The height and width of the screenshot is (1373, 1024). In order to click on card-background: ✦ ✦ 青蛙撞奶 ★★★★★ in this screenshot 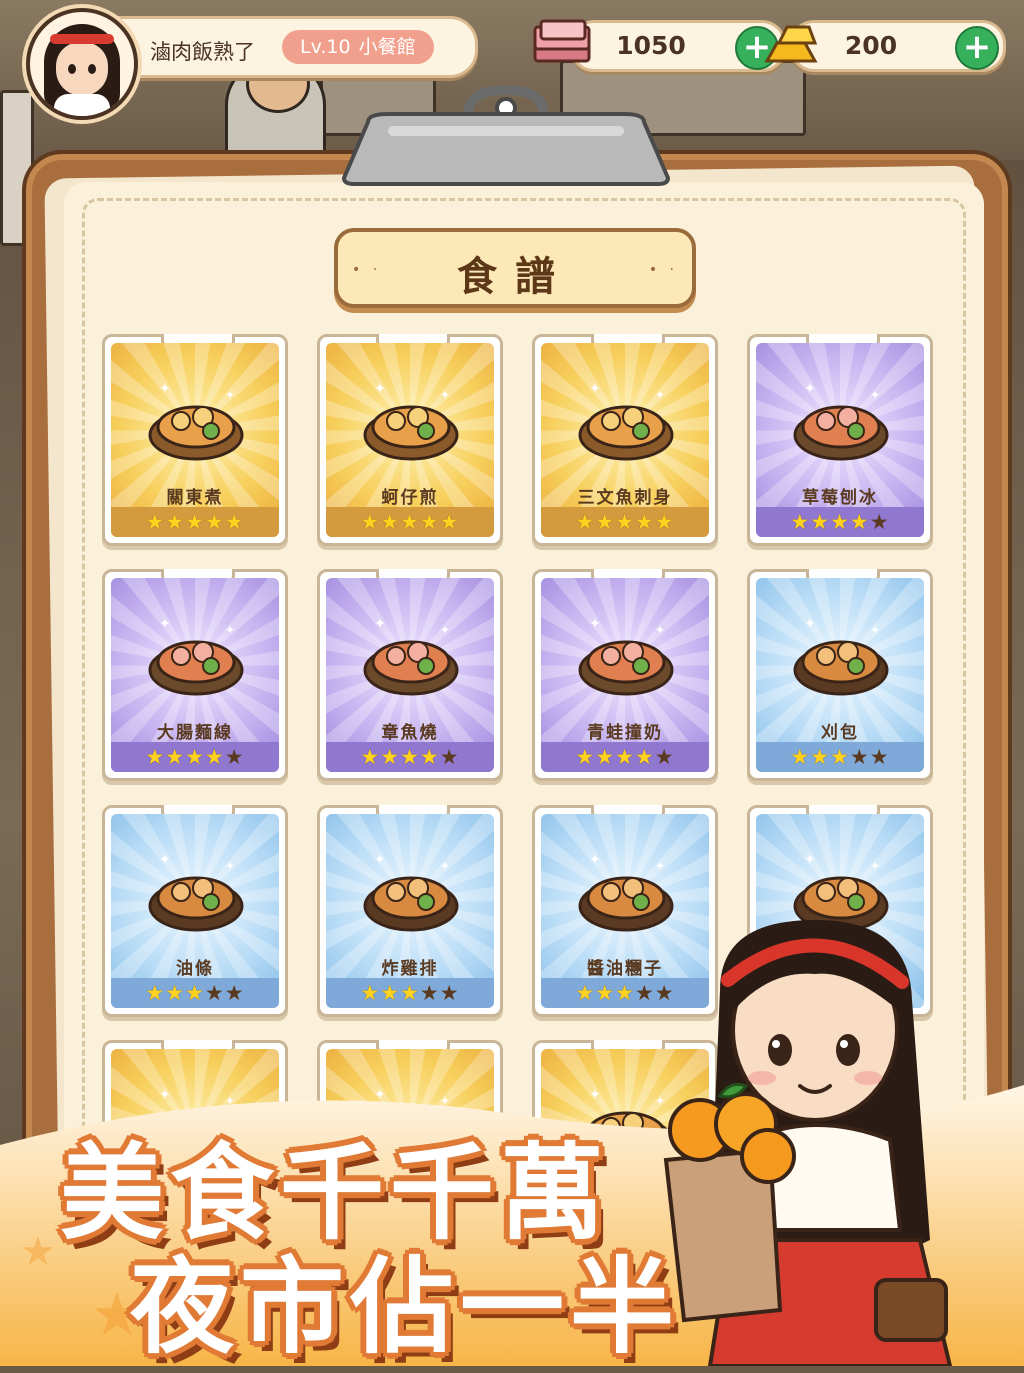, I will do `click(625, 675)`.